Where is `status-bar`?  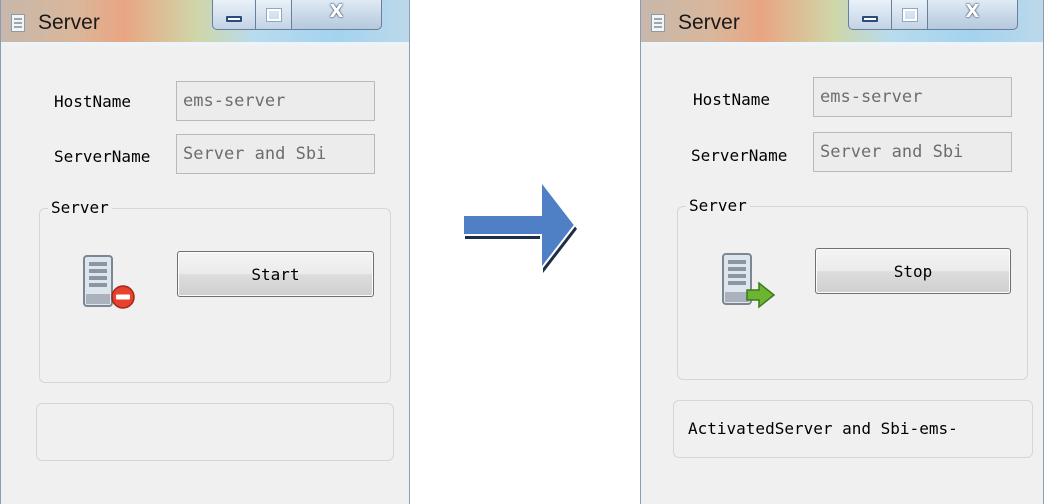
status-bar is located at coordinates (215, 432).